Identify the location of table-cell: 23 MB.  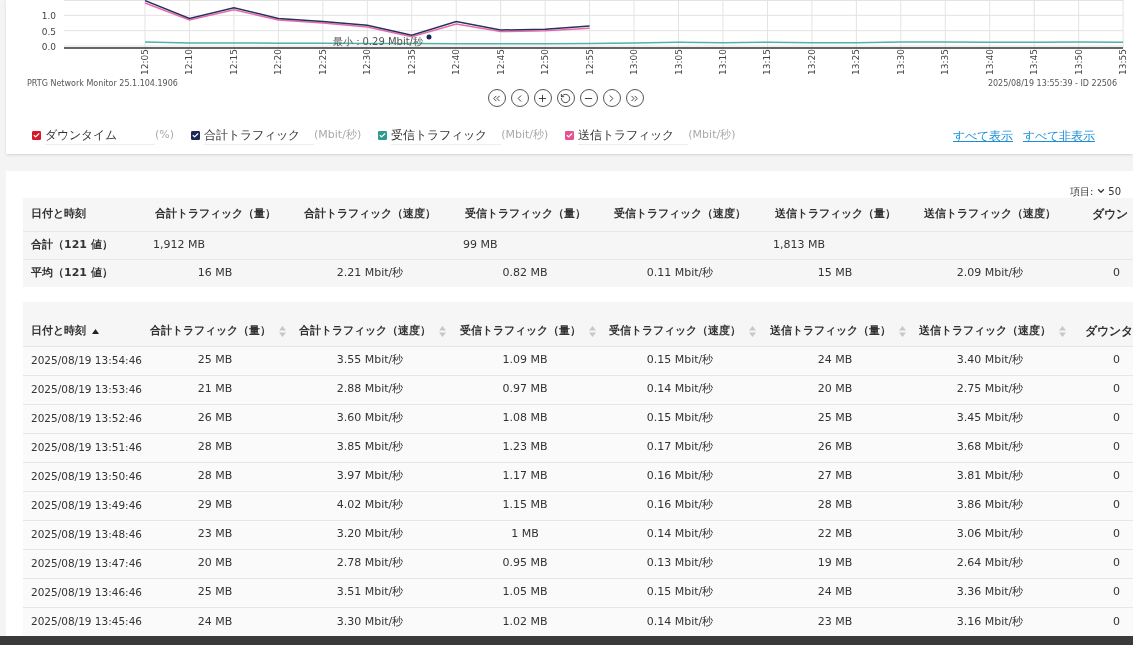
(215, 534).